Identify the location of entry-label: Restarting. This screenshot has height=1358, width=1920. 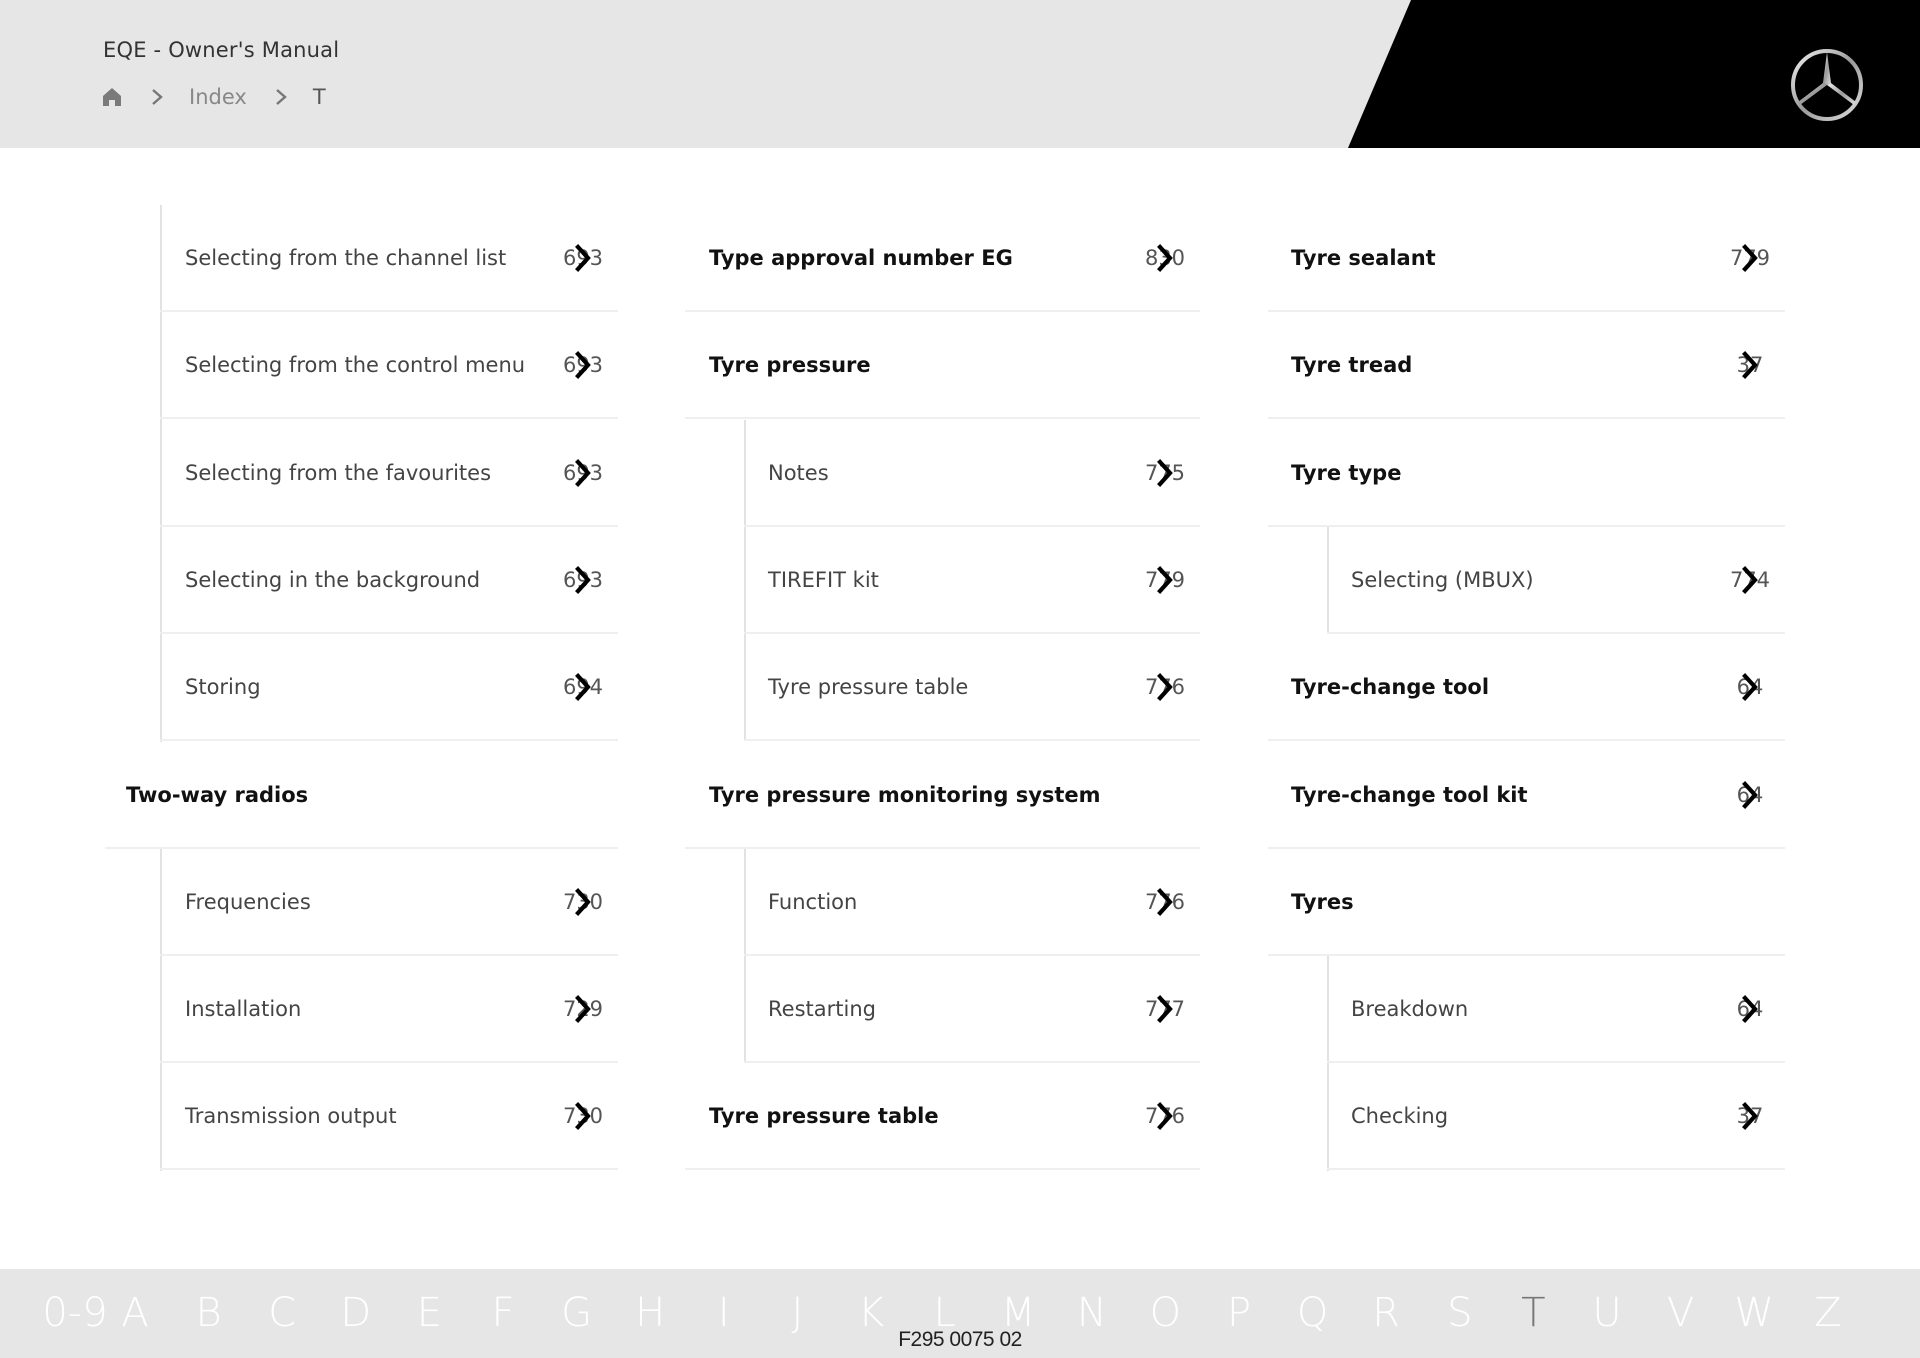
(822, 1009).